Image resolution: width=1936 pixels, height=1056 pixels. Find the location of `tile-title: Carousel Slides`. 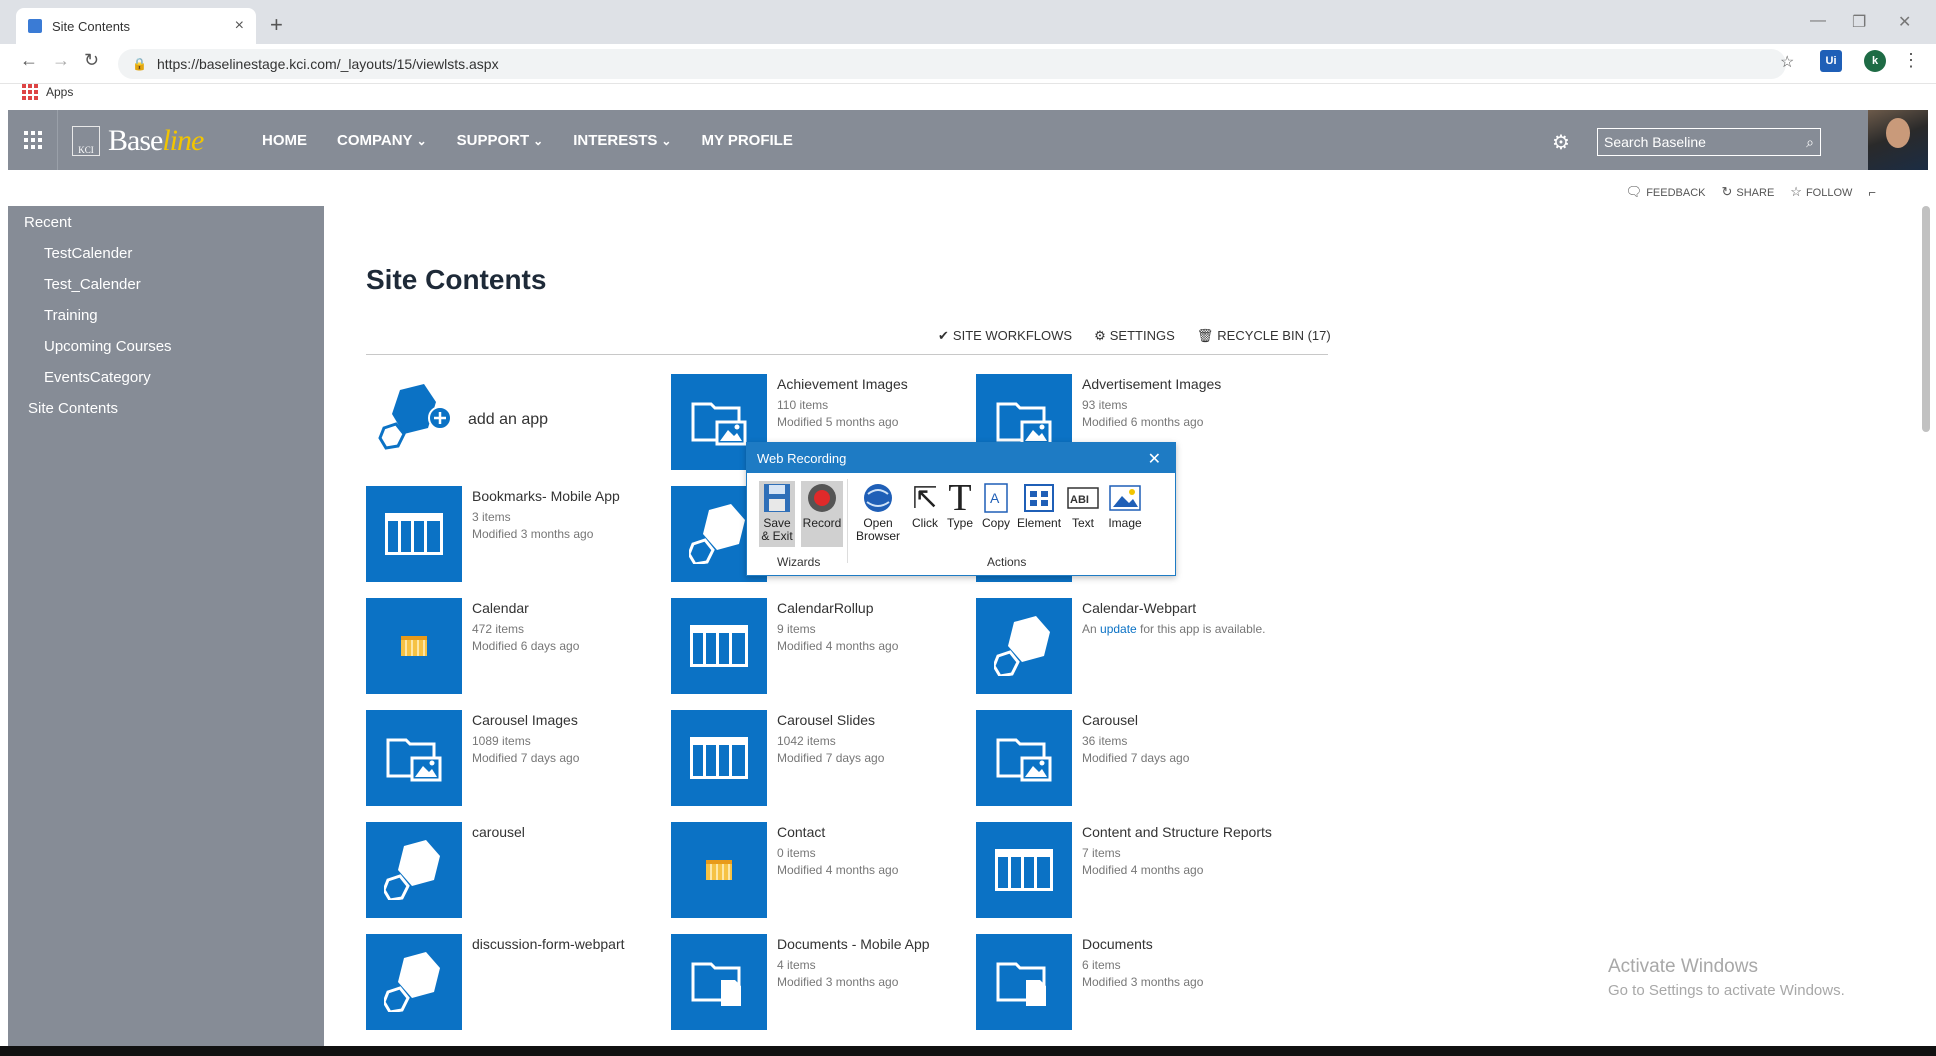

tile-title: Carousel Slides is located at coordinates (877, 720).